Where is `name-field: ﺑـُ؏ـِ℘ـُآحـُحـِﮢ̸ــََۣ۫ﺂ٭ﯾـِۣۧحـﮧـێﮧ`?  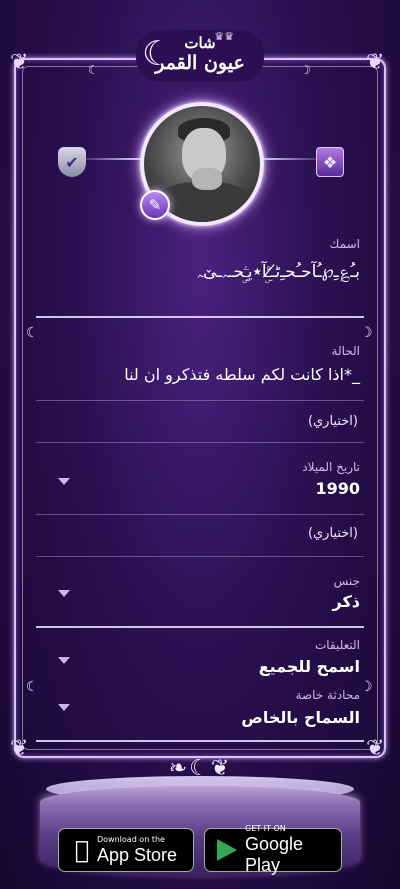
name-field: ﺑـُ؏ـِ℘ـُآحـُحـِﮢ̸ــََۣ۫ﺂ٭ﯾـِۣۧحـﮧـێﮧ is located at coordinates (278, 272).